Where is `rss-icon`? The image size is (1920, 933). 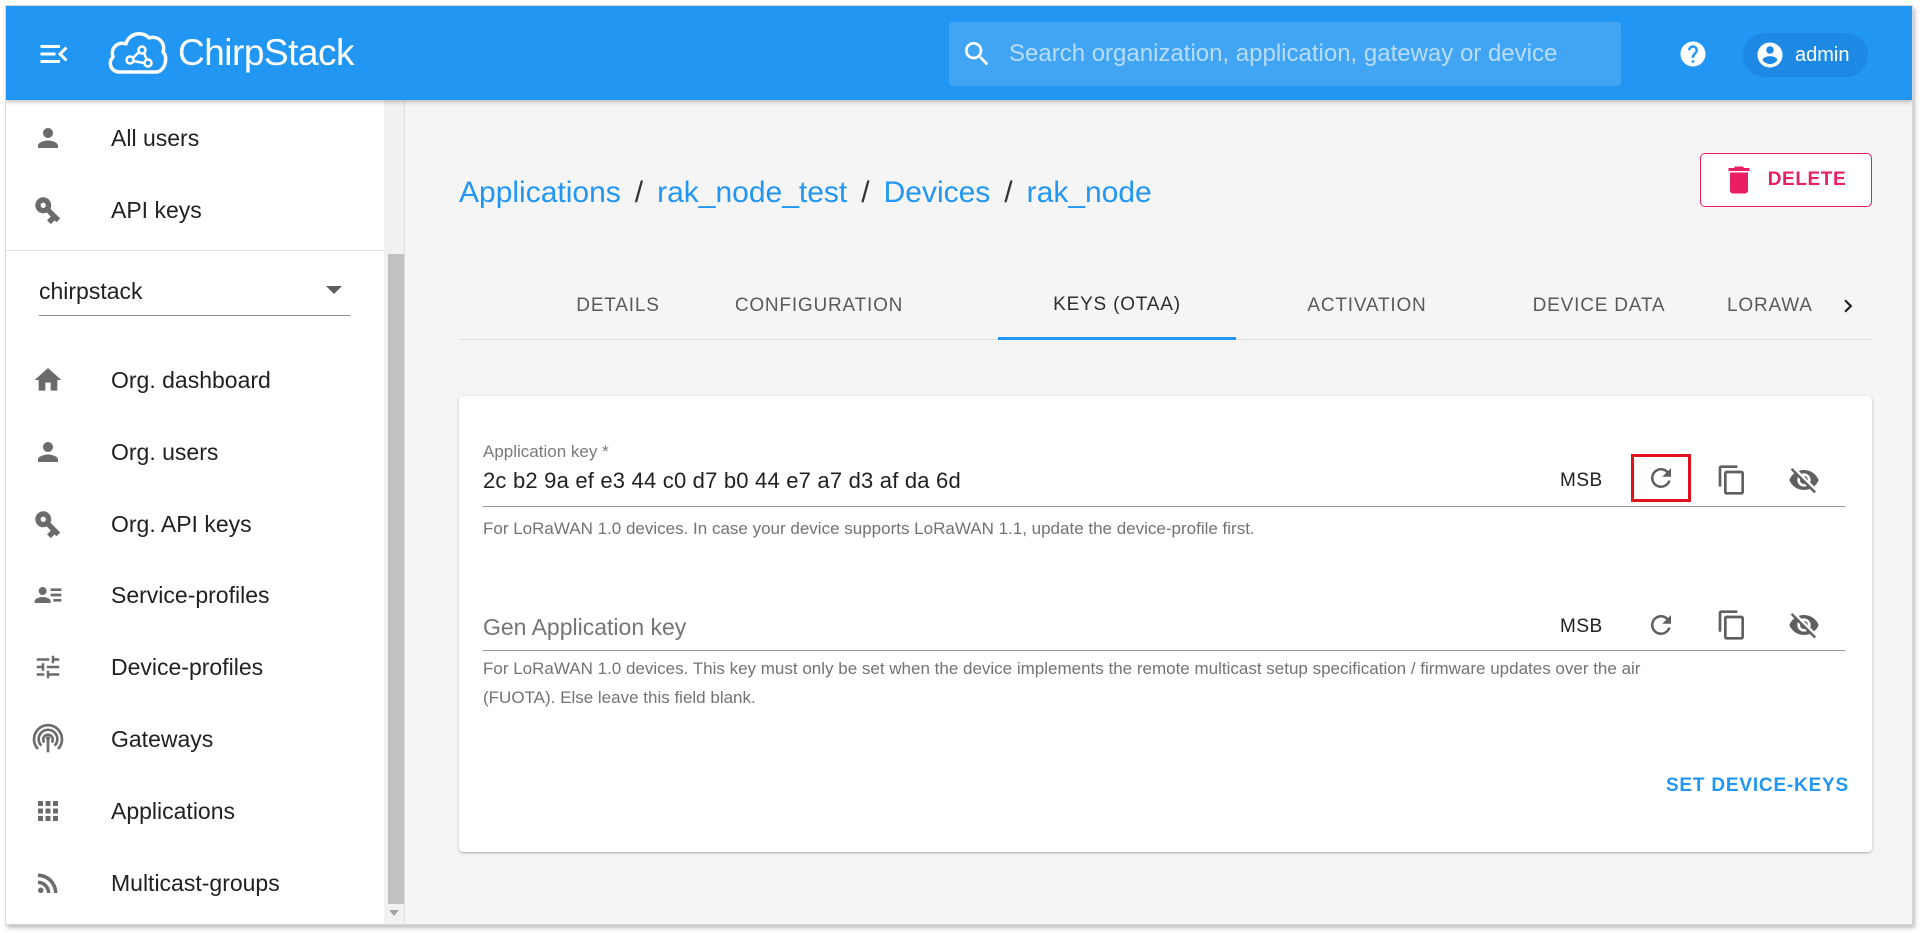
rss-icon is located at coordinates (48, 883).